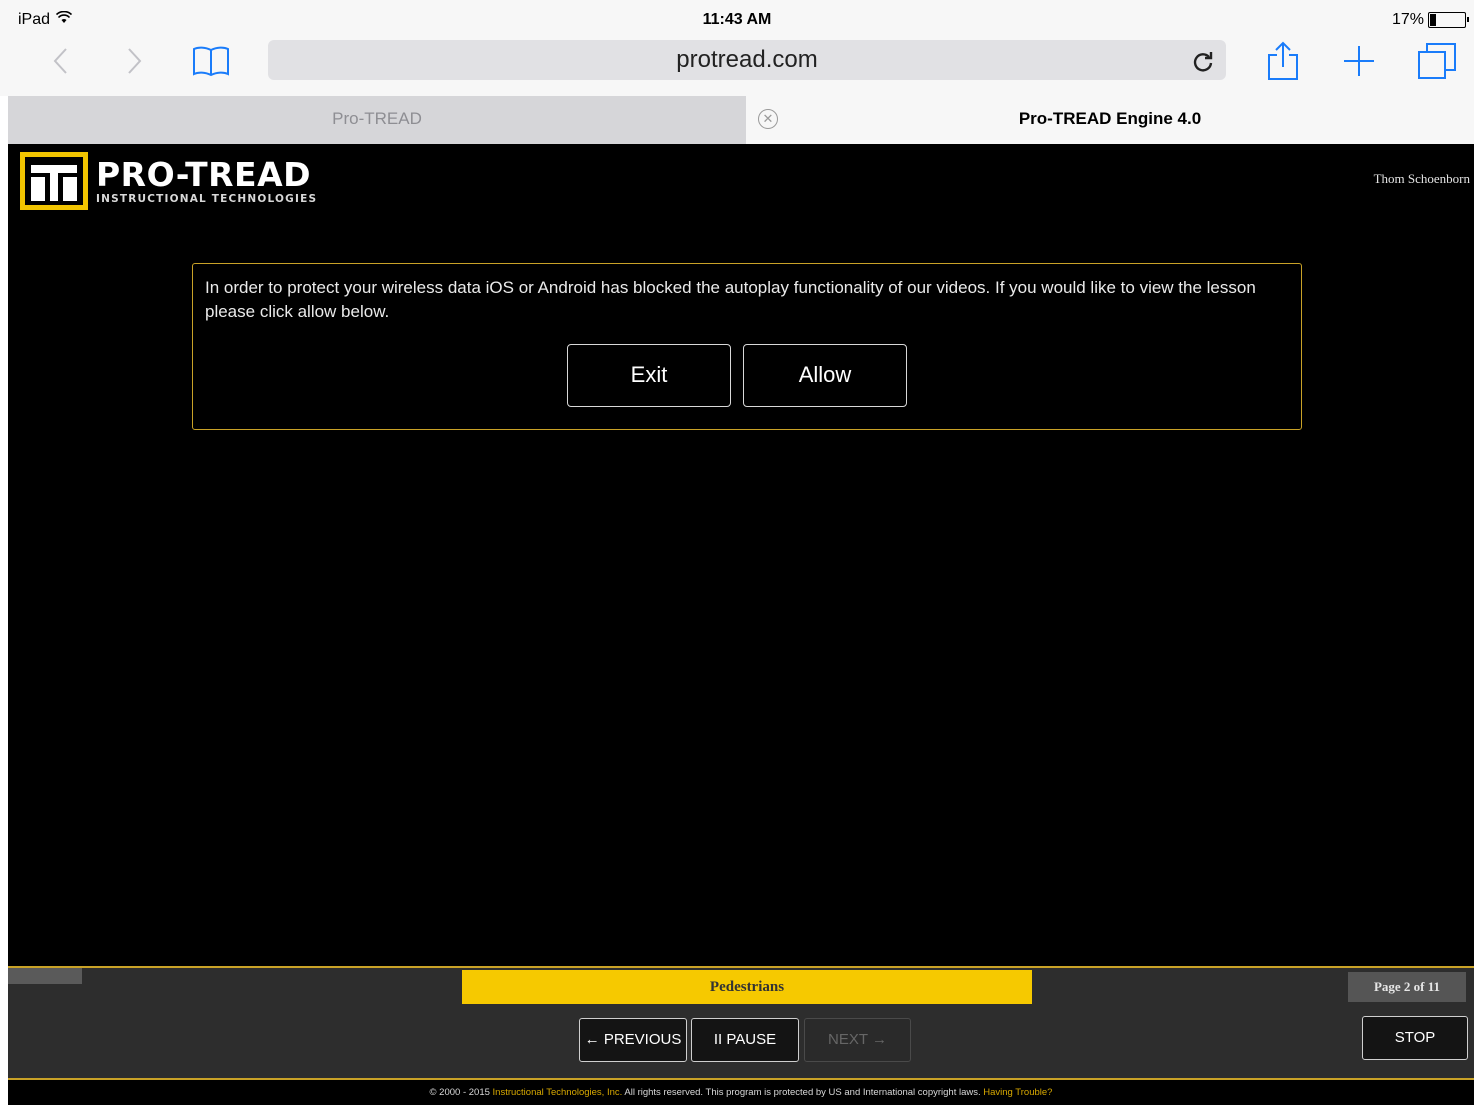  What do you see at coordinates (558, 1092) in the screenshot?
I see `company-link: Instructional Technologies, Inc.` at bounding box center [558, 1092].